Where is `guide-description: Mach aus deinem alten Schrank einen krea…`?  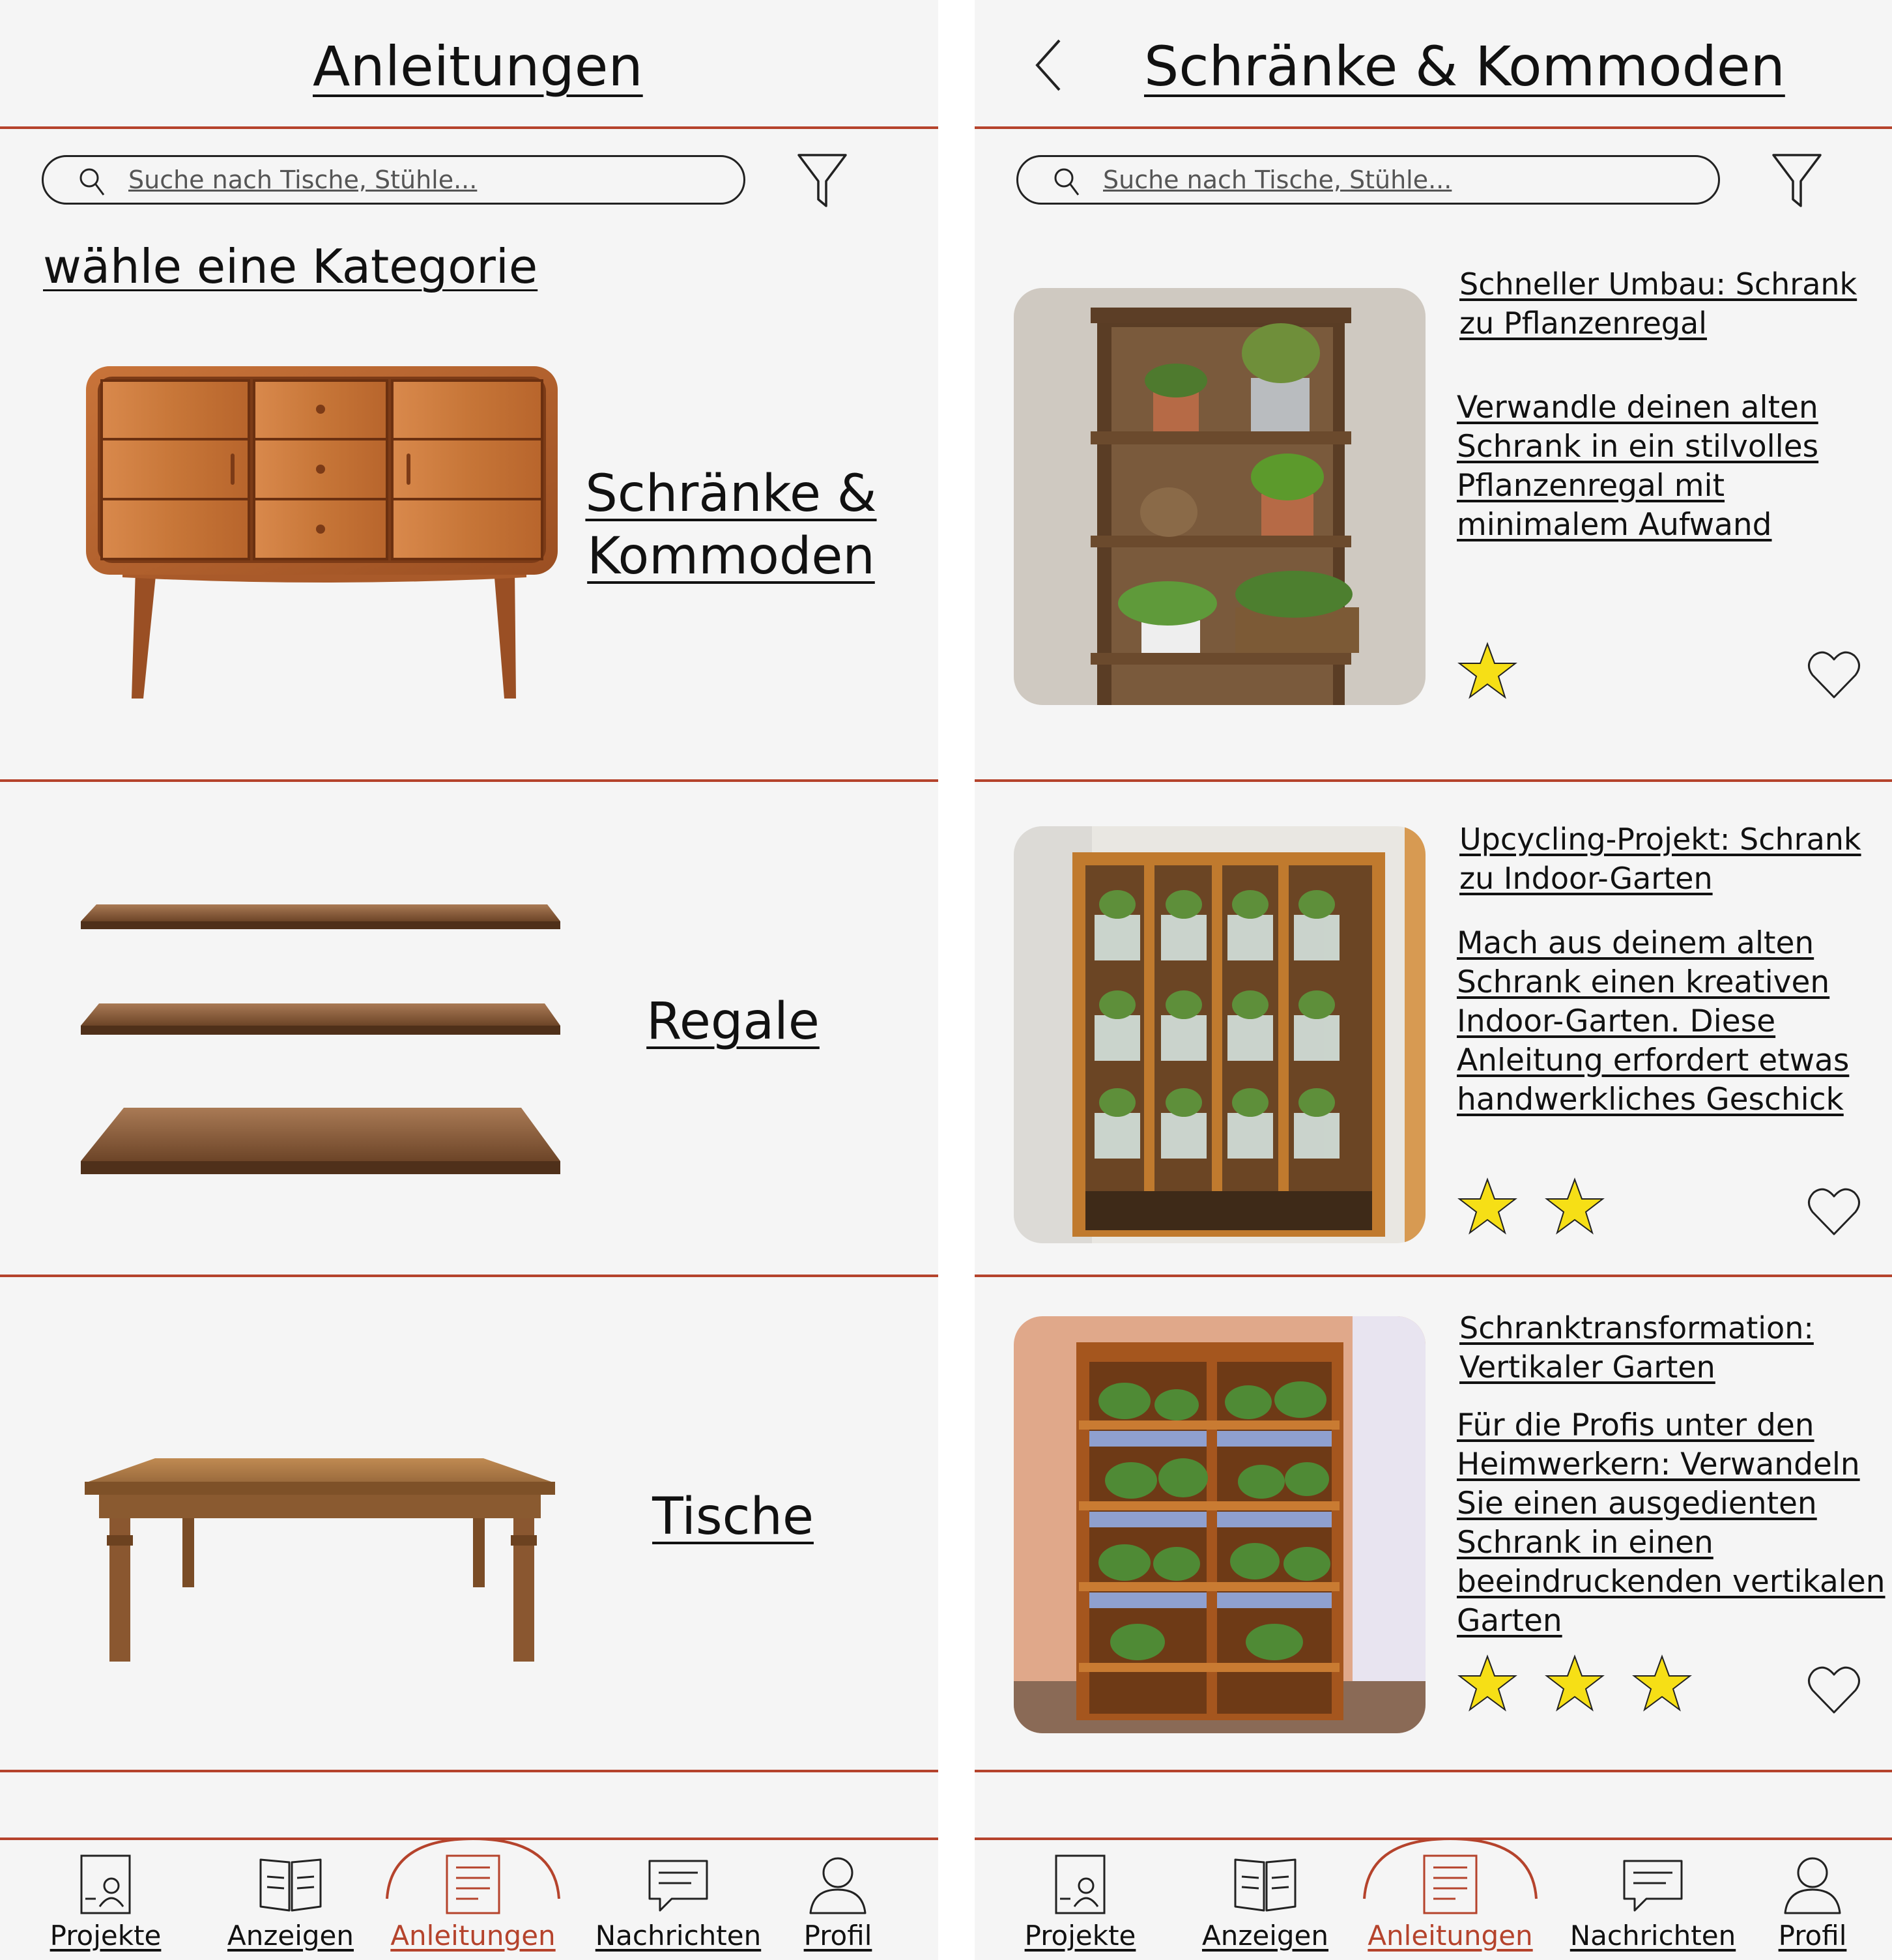 guide-description: Mach aus deinem alten Schrank einen krea… is located at coordinates (1653, 1021).